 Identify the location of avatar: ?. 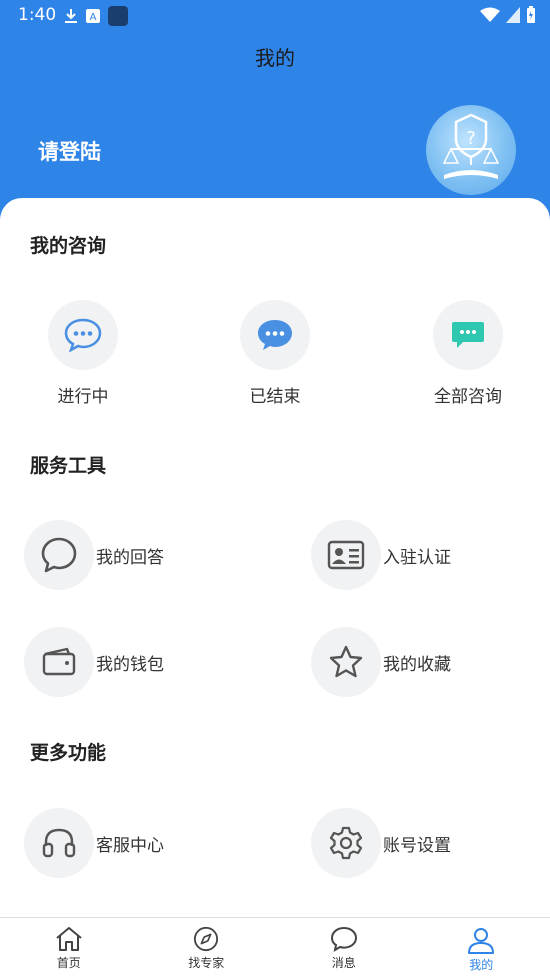
(471, 150).